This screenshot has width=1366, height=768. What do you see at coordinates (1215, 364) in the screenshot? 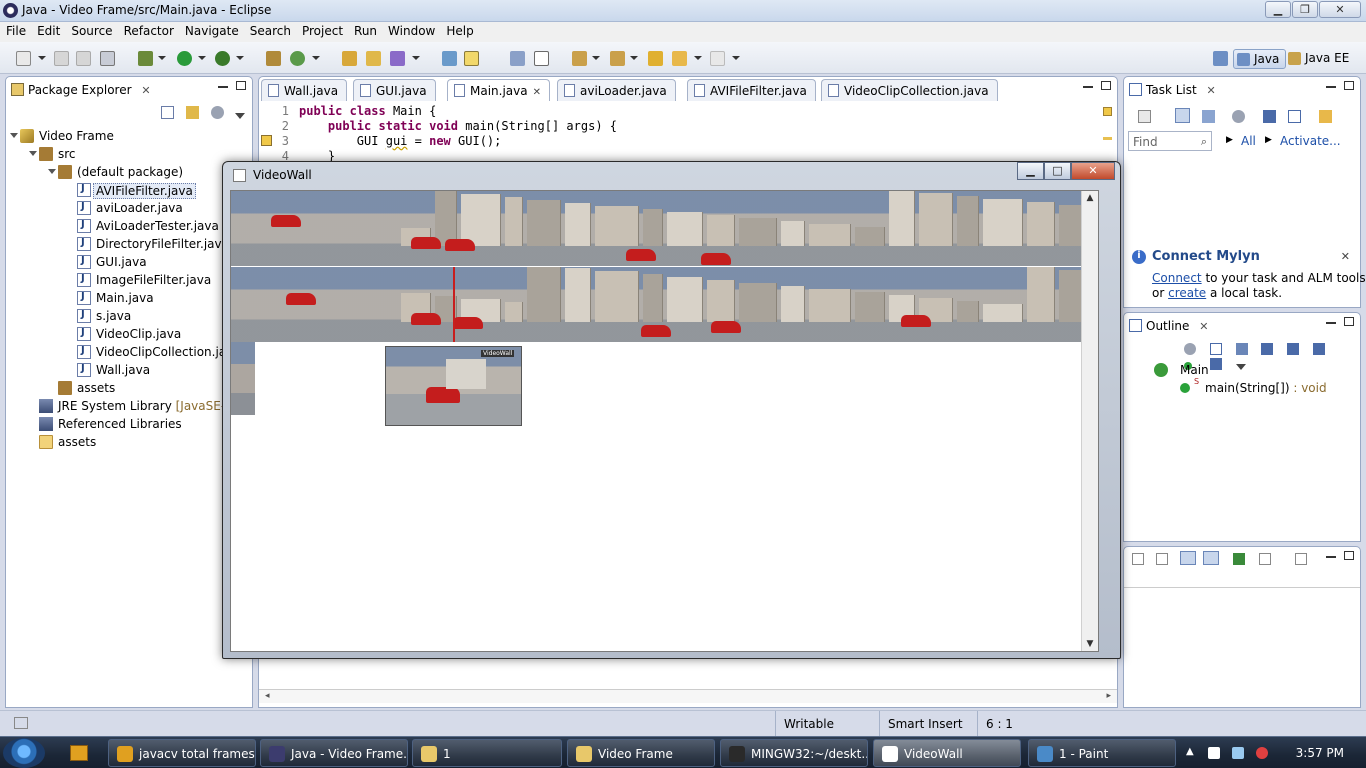
I see `link-icon` at bounding box center [1215, 364].